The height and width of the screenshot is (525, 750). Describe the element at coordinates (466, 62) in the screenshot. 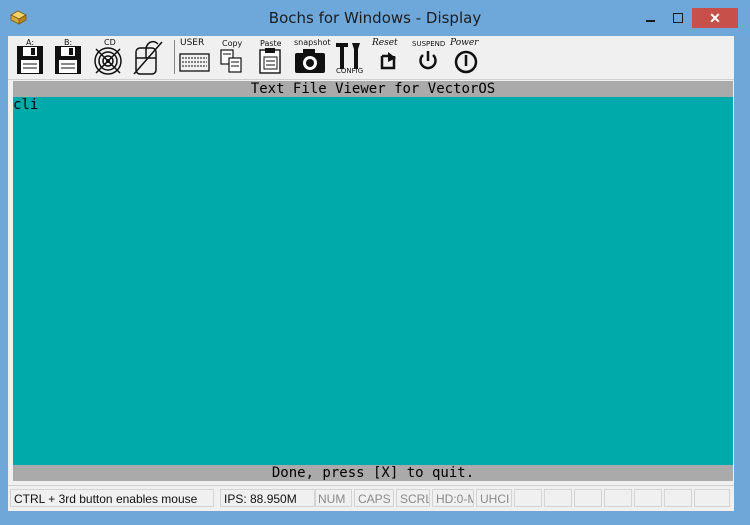

I see `power-icon` at that location.